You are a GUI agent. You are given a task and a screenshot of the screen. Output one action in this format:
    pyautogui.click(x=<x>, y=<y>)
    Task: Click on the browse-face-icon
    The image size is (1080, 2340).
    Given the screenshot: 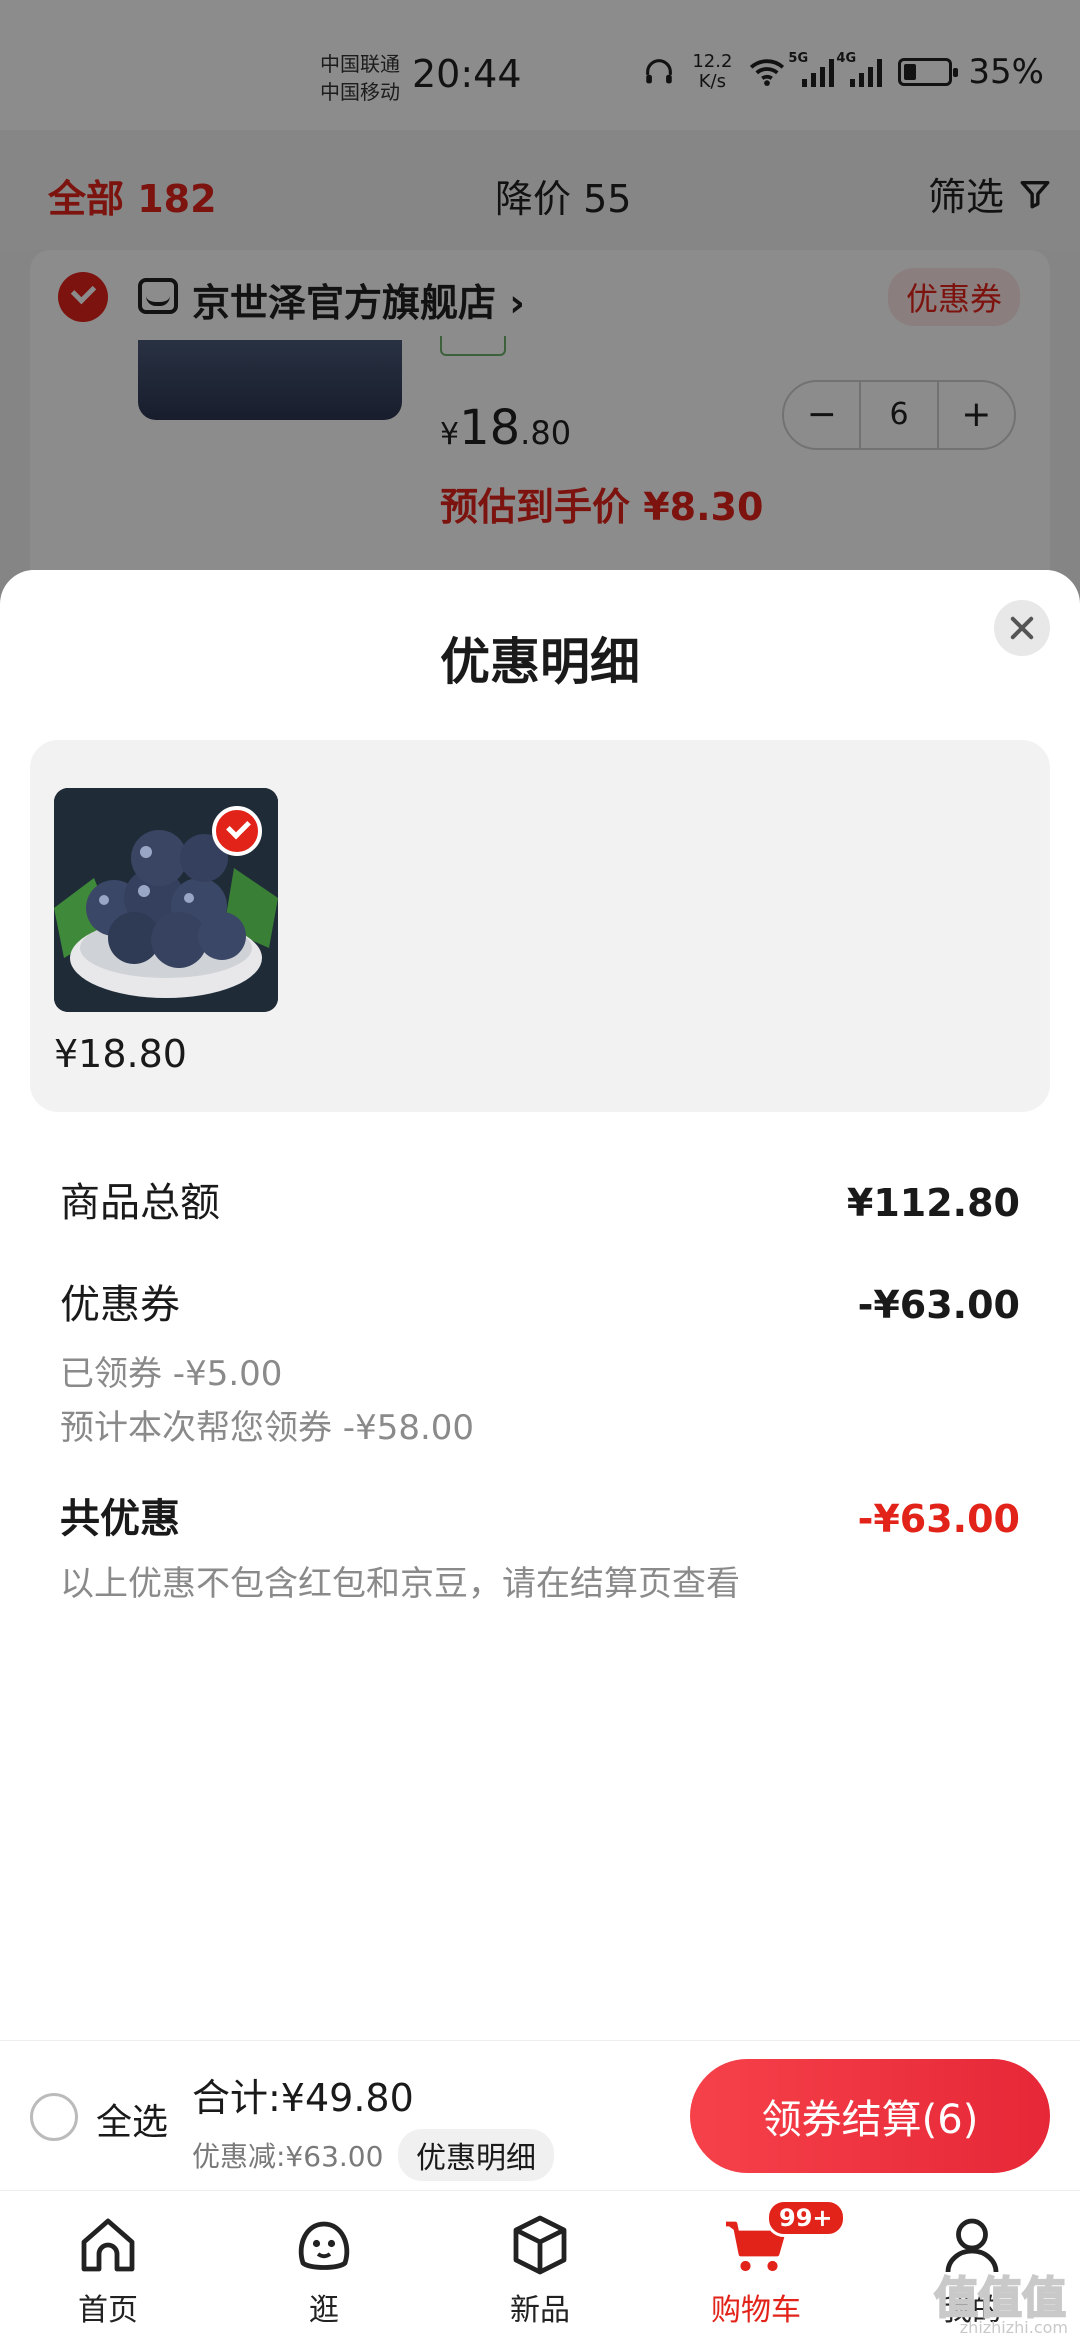 What is the action you would take?
    pyautogui.click(x=324, y=2245)
    